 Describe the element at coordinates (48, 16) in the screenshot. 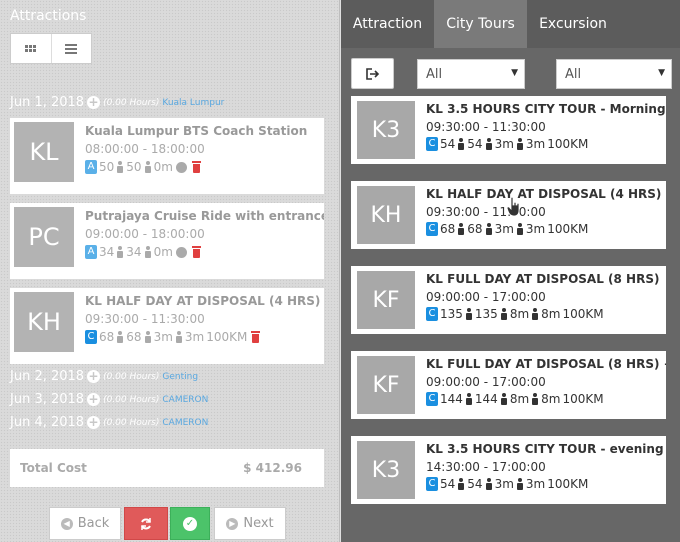

I see `panel-title: Attractions` at that location.